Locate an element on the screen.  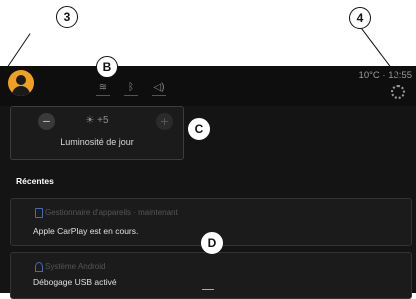
brightness-panel: − ☀ +5 + Luminosité de jour is located at coordinates (97, 133).